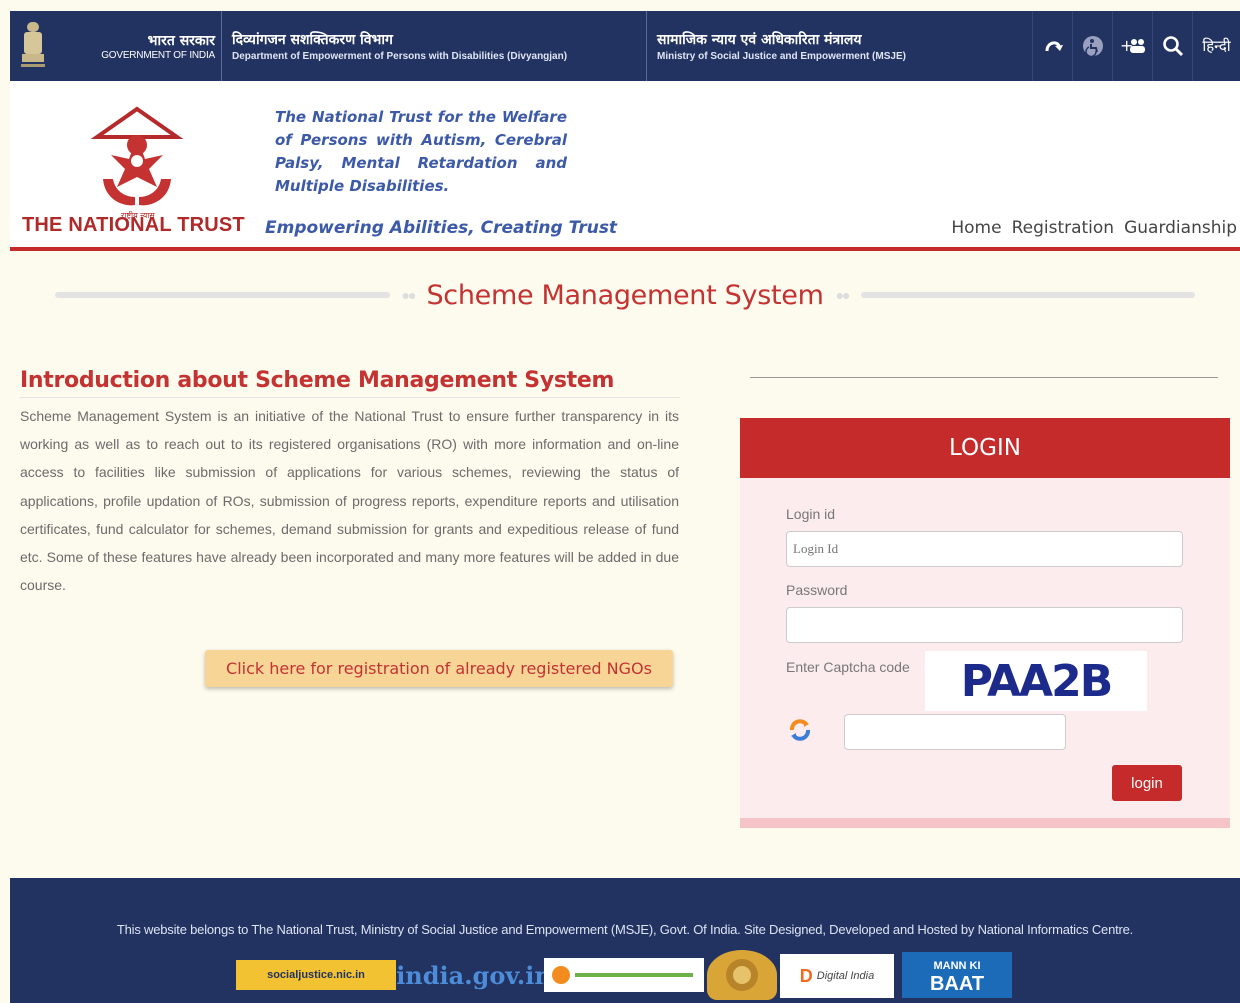 The height and width of the screenshot is (1003, 1240). Describe the element at coordinates (806, 975) in the screenshot. I see `digital-india-icon: D` at that location.